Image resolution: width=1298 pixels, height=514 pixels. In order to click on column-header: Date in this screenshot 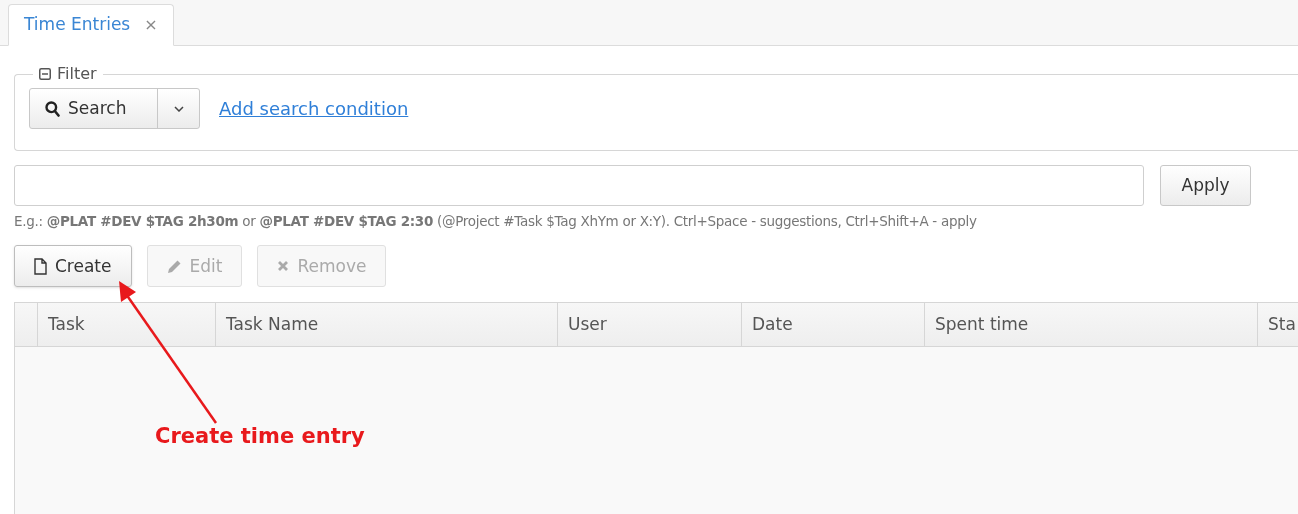, I will do `click(833, 325)`.